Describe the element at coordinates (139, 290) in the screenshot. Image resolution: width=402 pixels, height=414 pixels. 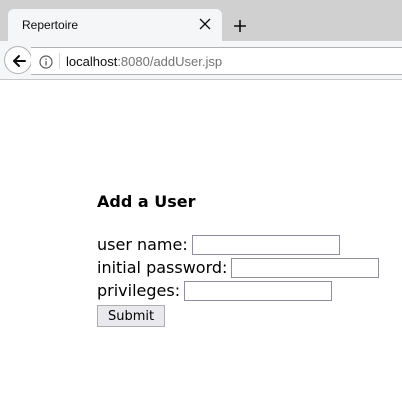
I see `privileges-label: privileges:` at that location.